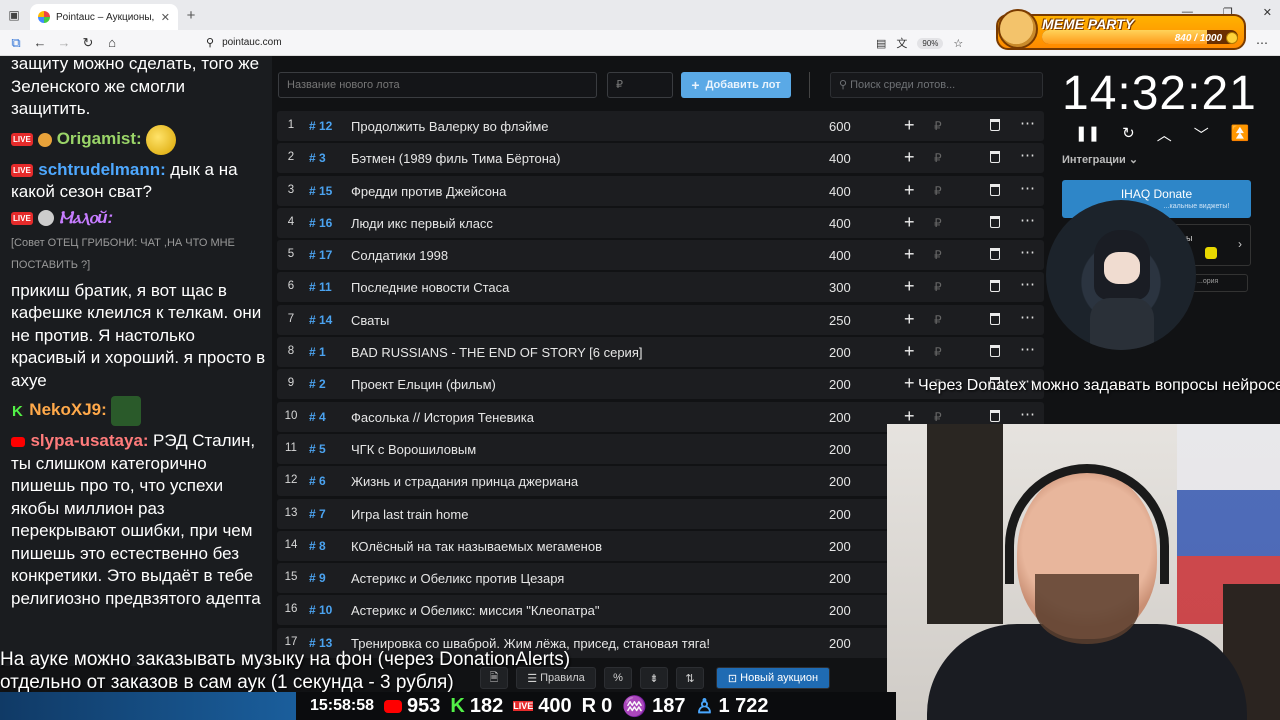 The image size is (1280, 720). Describe the element at coordinates (1128, 134) in the screenshot. I see `reset-icon: ↻` at that location.